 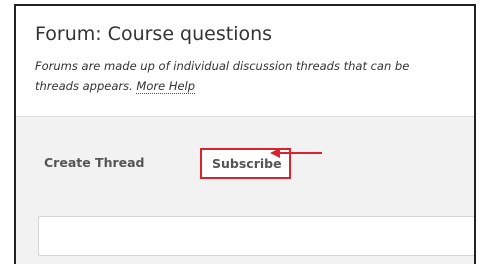 I want to click on more-help-link: More Help, so click(x=166, y=86).